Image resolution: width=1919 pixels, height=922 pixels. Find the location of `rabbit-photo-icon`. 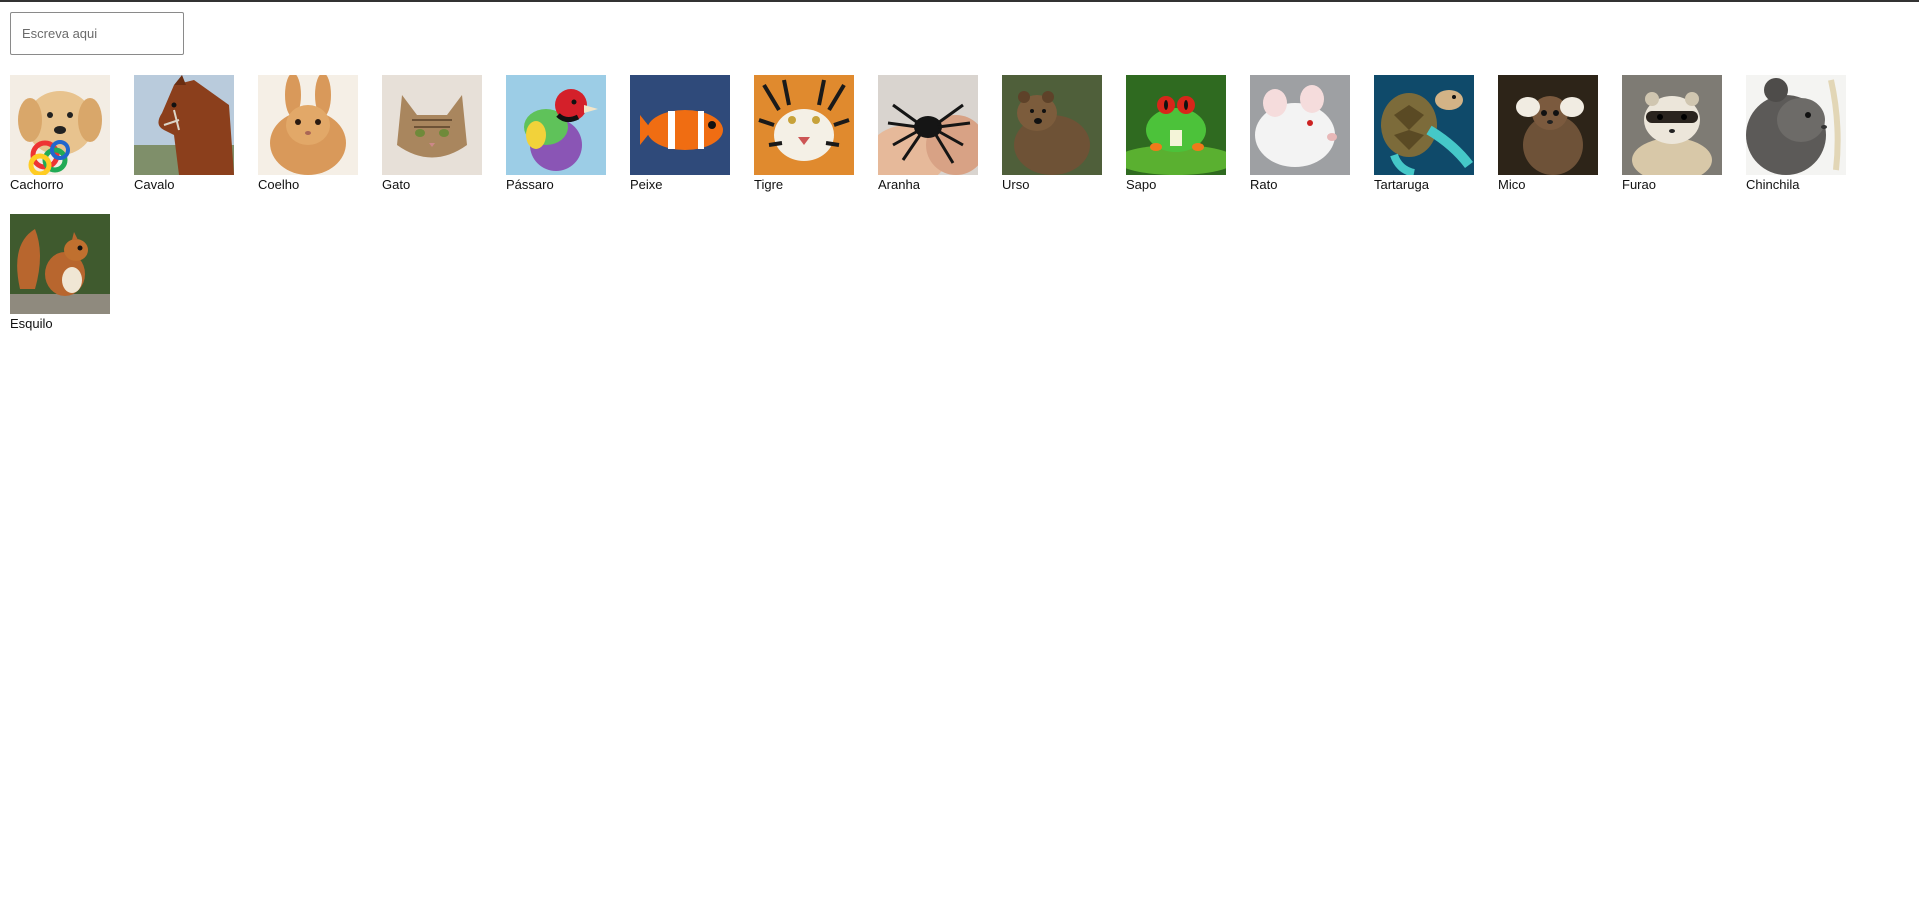

rabbit-photo-icon is located at coordinates (308, 125).